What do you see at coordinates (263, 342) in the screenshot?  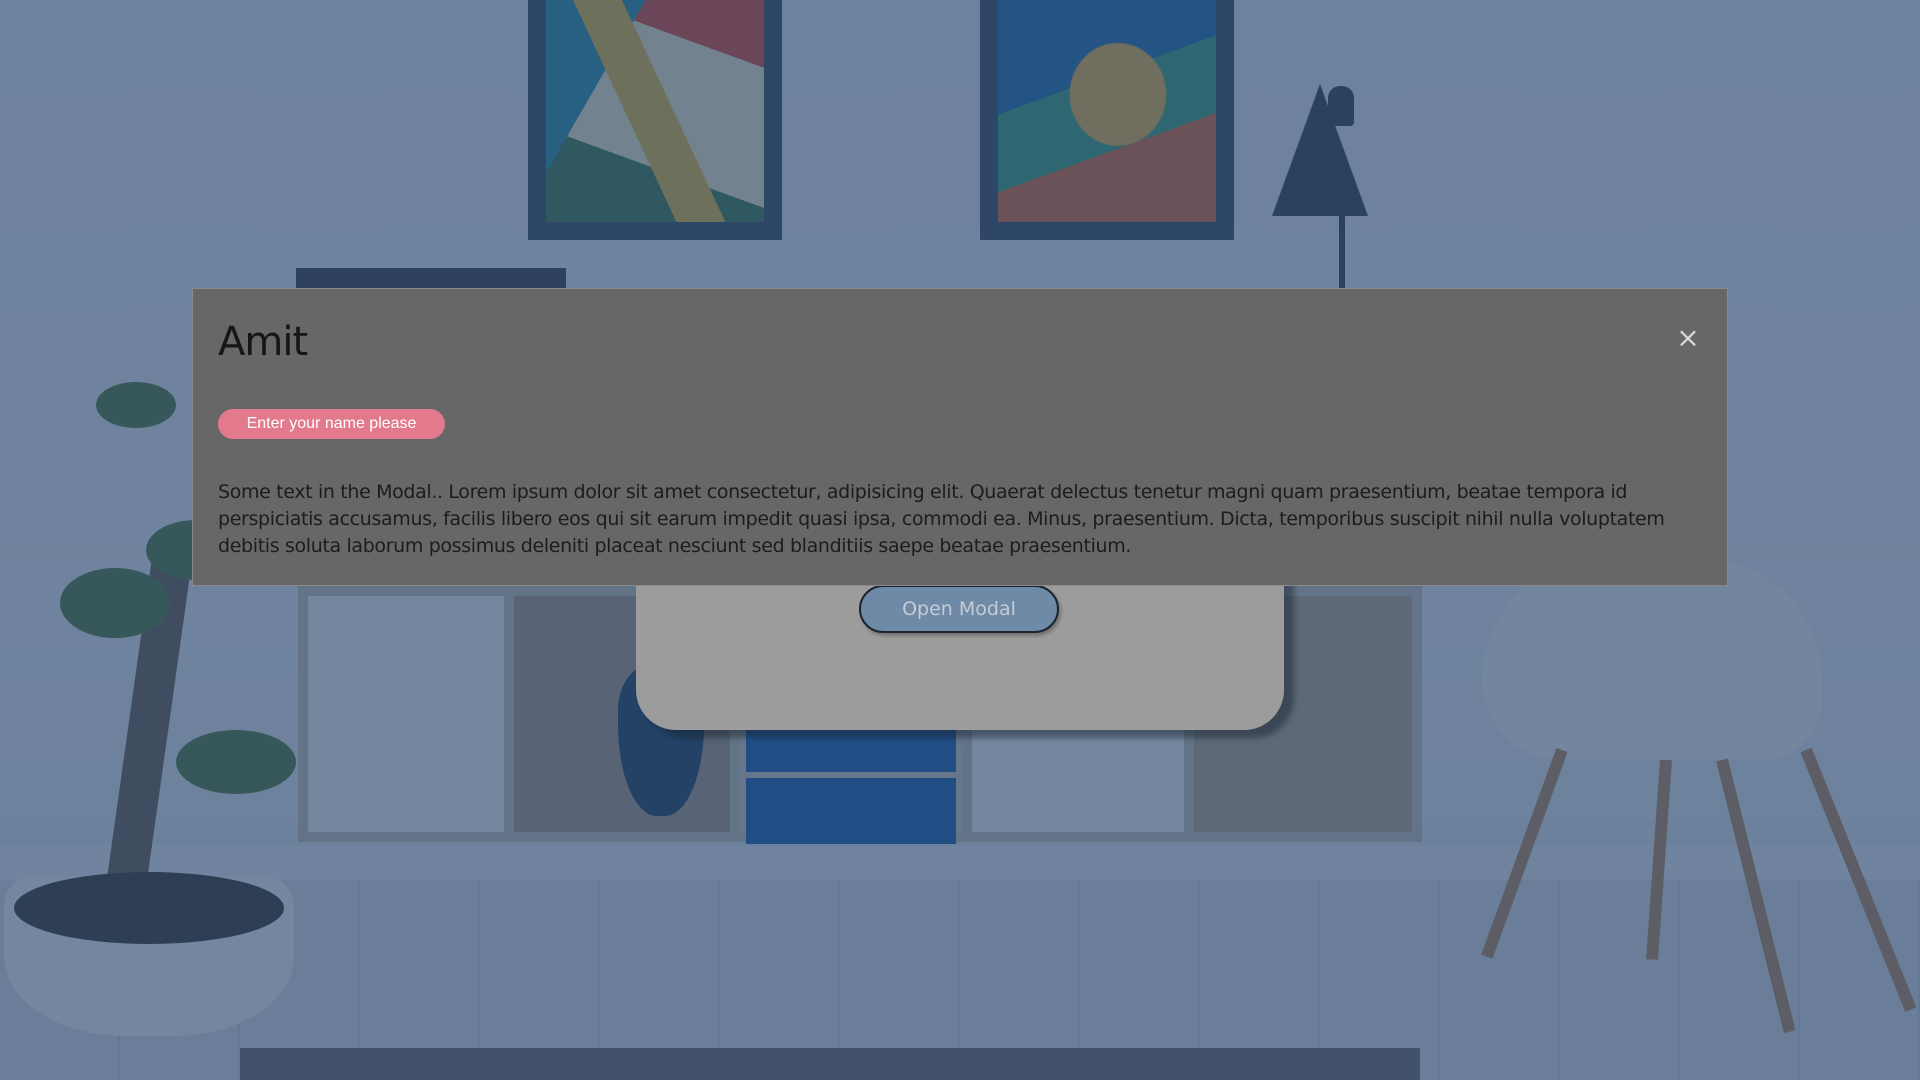 I see `modal-title: Amit` at bounding box center [263, 342].